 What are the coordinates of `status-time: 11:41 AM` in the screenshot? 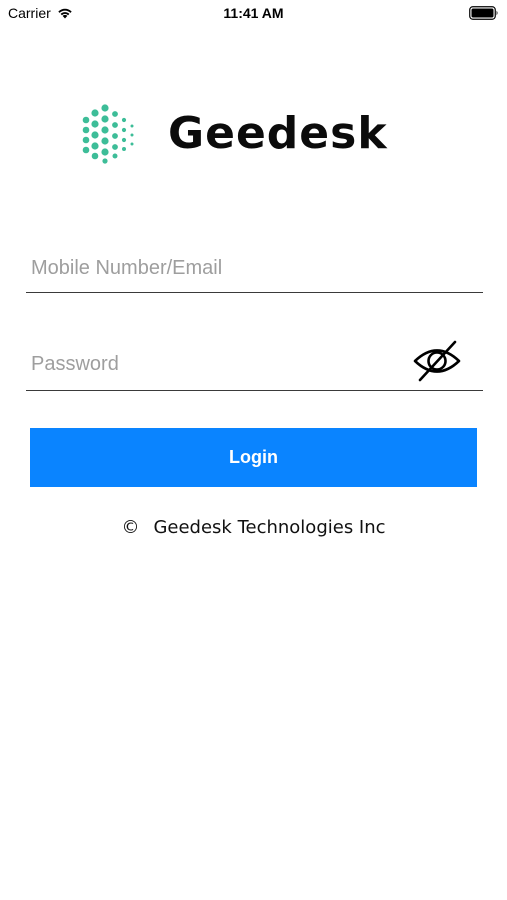 It's located at (253, 13).